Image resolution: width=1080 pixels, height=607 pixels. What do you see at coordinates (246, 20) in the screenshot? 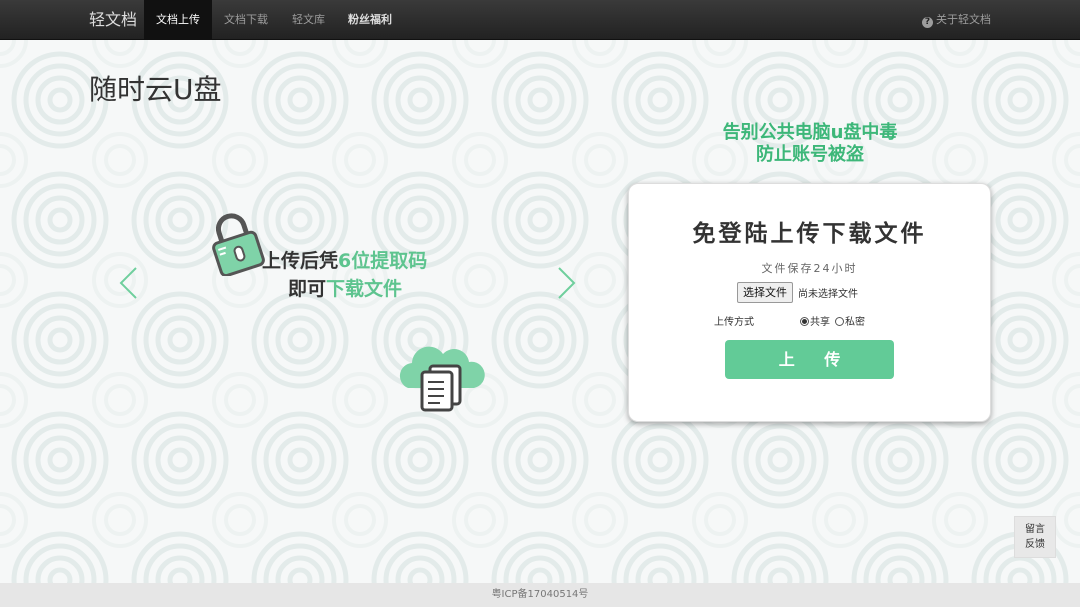
I see `nav-tab-download: 文档下载` at bounding box center [246, 20].